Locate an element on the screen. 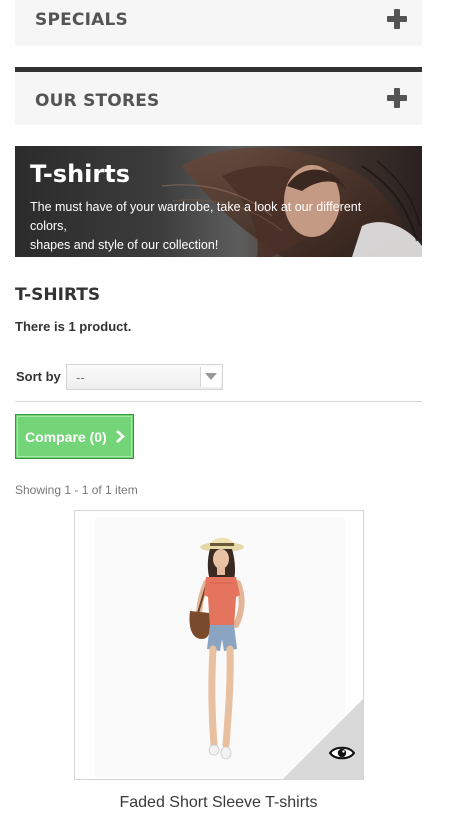  showing-count: Showing 1 - 1 of 1 item is located at coordinates (76, 490).